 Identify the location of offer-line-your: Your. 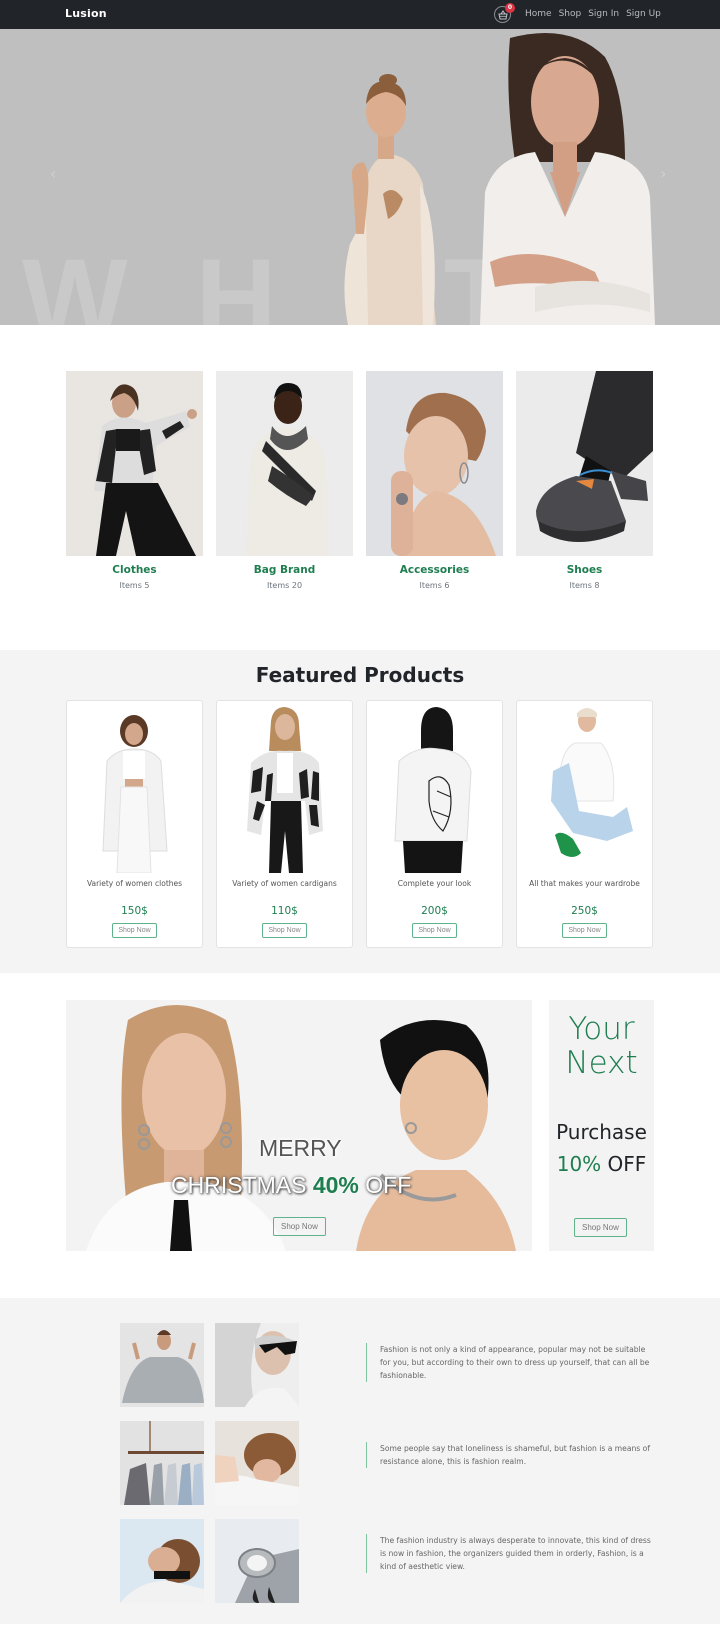
(601, 1029).